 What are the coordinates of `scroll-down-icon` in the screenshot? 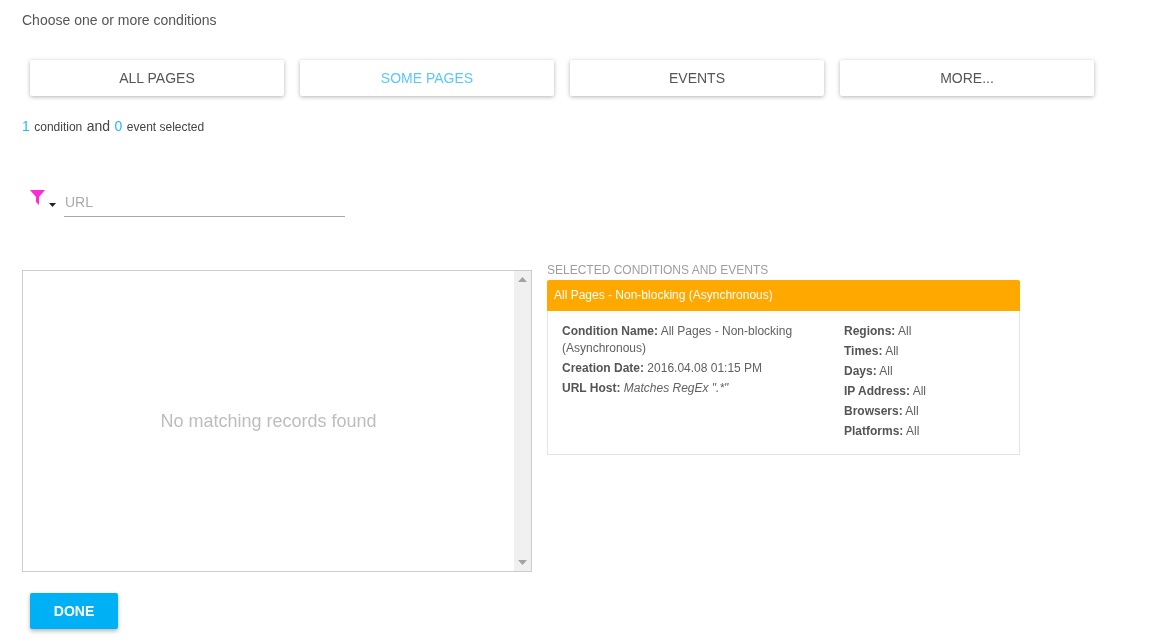 It's located at (522, 562).